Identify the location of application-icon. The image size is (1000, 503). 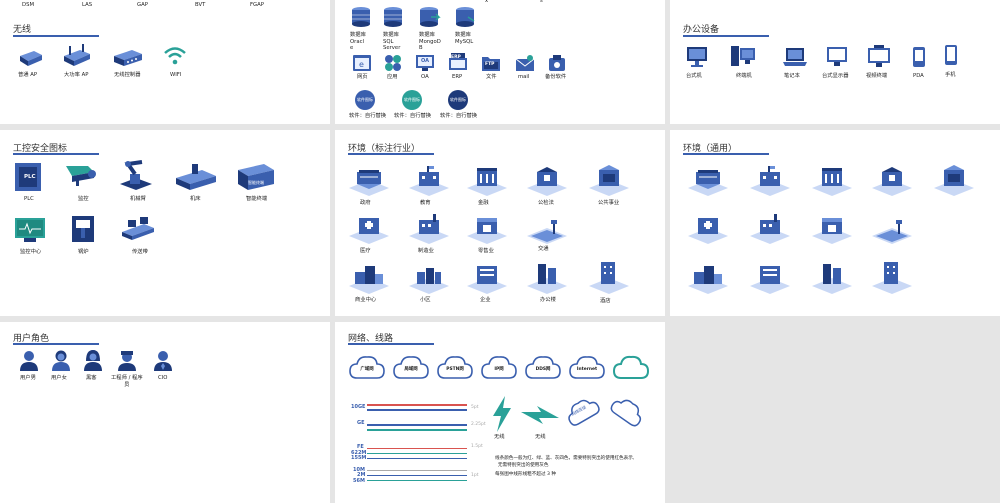
(393, 63).